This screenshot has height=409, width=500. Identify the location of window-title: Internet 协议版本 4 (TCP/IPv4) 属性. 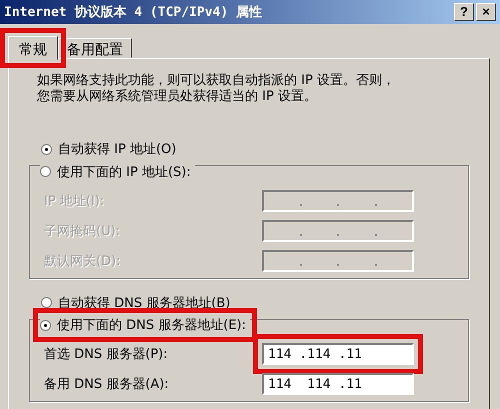
(133, 12).